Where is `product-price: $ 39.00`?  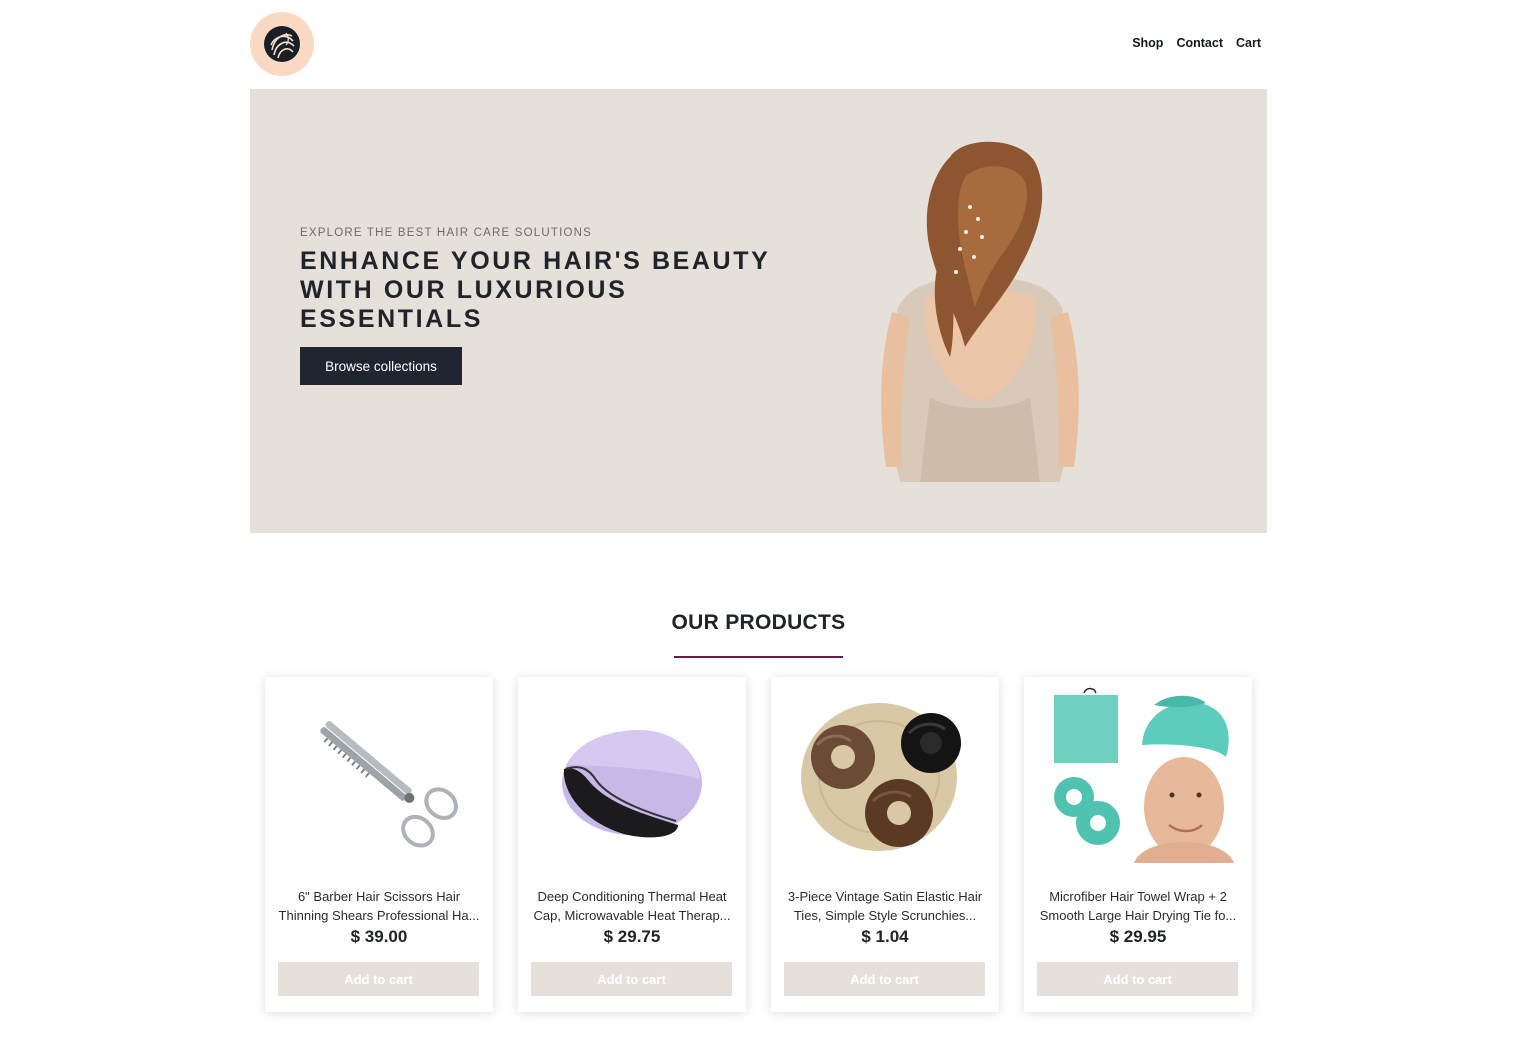
product-price: $ 39.00 is located at coordinates (379, 936).